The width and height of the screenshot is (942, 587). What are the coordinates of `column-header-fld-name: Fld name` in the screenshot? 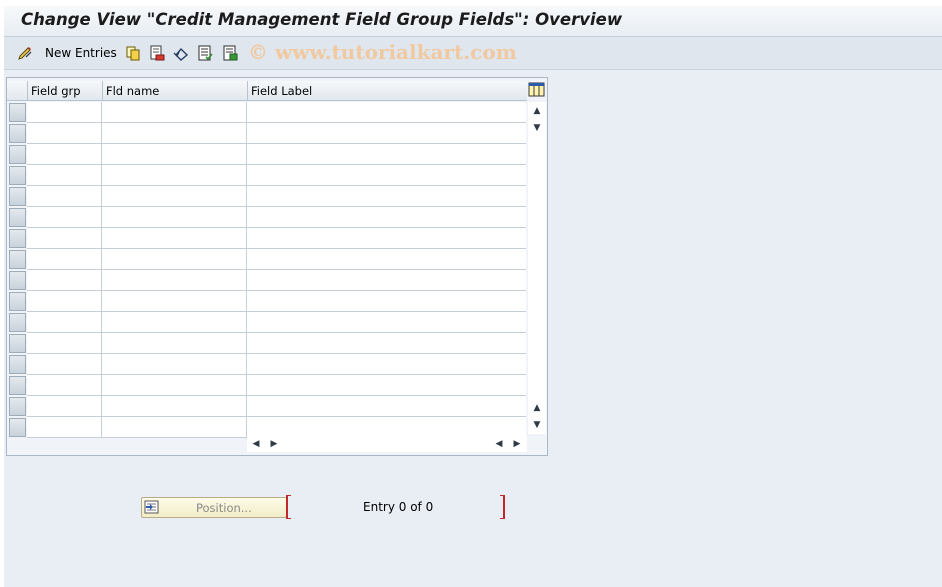 It's located at (174, 91).